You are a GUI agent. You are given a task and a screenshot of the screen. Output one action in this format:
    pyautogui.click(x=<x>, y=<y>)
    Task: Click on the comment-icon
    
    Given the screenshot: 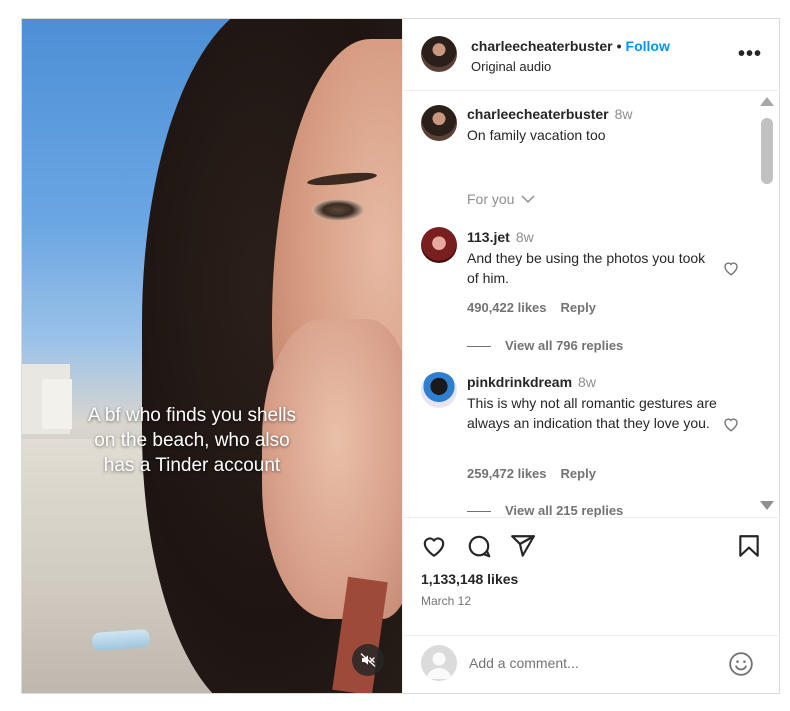 What is the action you would take?
    pyautogui.click(x=479, y=546)
    